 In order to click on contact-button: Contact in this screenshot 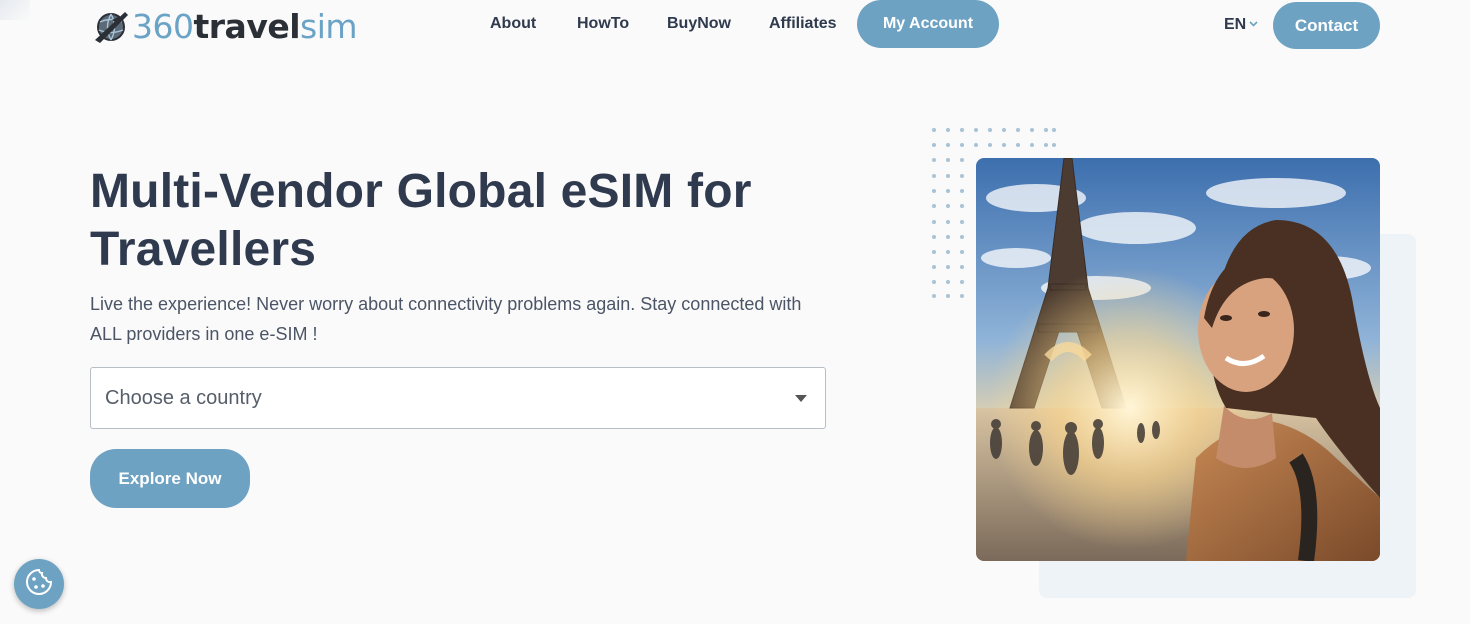, I will do `click(1326, 25)`.